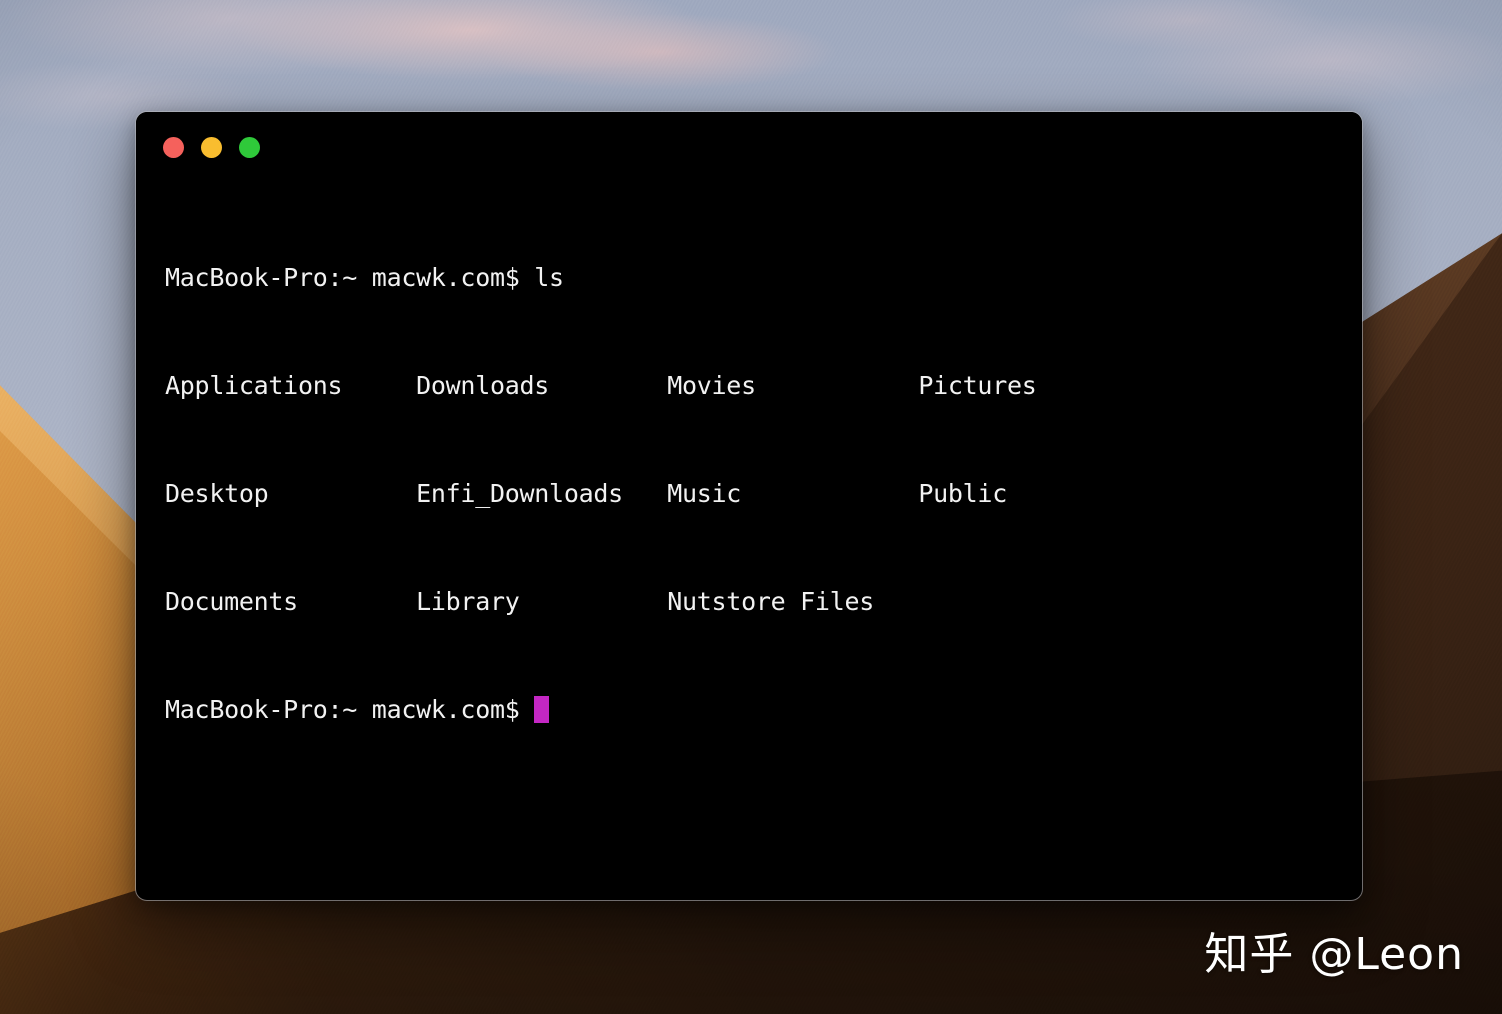  What do you see at coordinates (763, 710) in the screenshot?
I see `terminal-prompt-line: MacBook-Pro:~ macwk.com$` at bounding box center [763, 710].